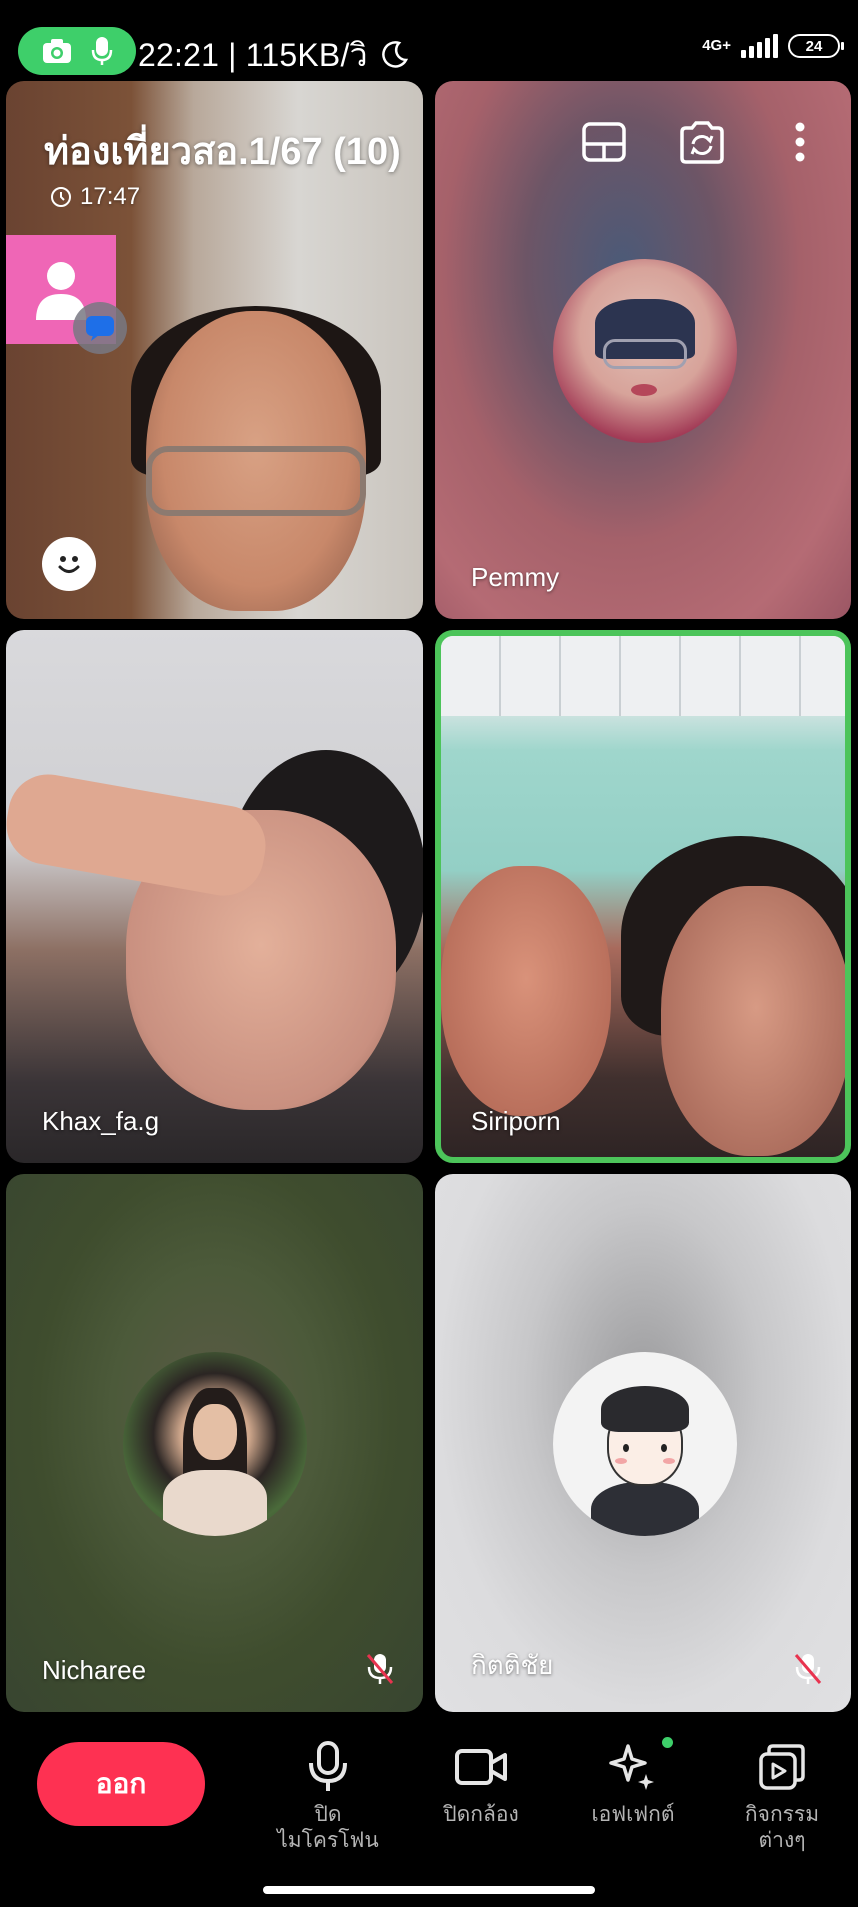 The image size is (858, 1907). Describe the element at coordinates (101, 1121) in the screenshot. I see `participant-name: Khax_fa.g` at that location.